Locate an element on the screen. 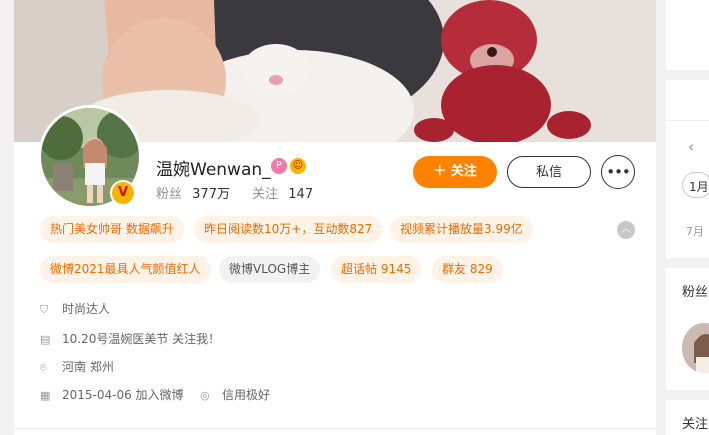 The image size is (709, 435). info-bio: ▤ 10.20号温婉医美节 关注我！ is located at coordinates (130, 338).